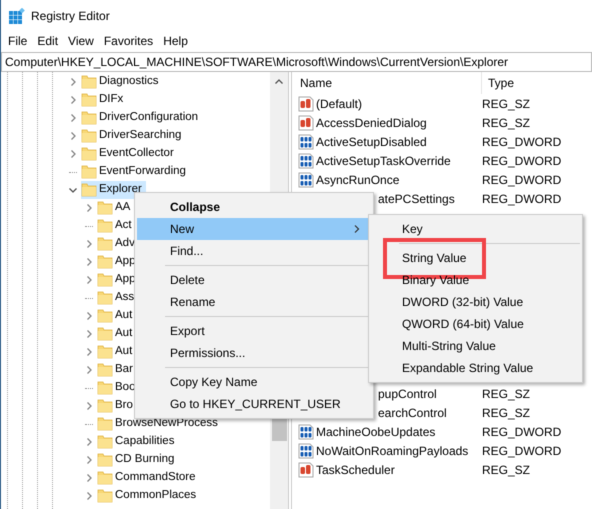  What do you see at coordinates (70, 16) in the screenshot?
I see `window-title: Registry Editor` at bounding box center [70, 16].